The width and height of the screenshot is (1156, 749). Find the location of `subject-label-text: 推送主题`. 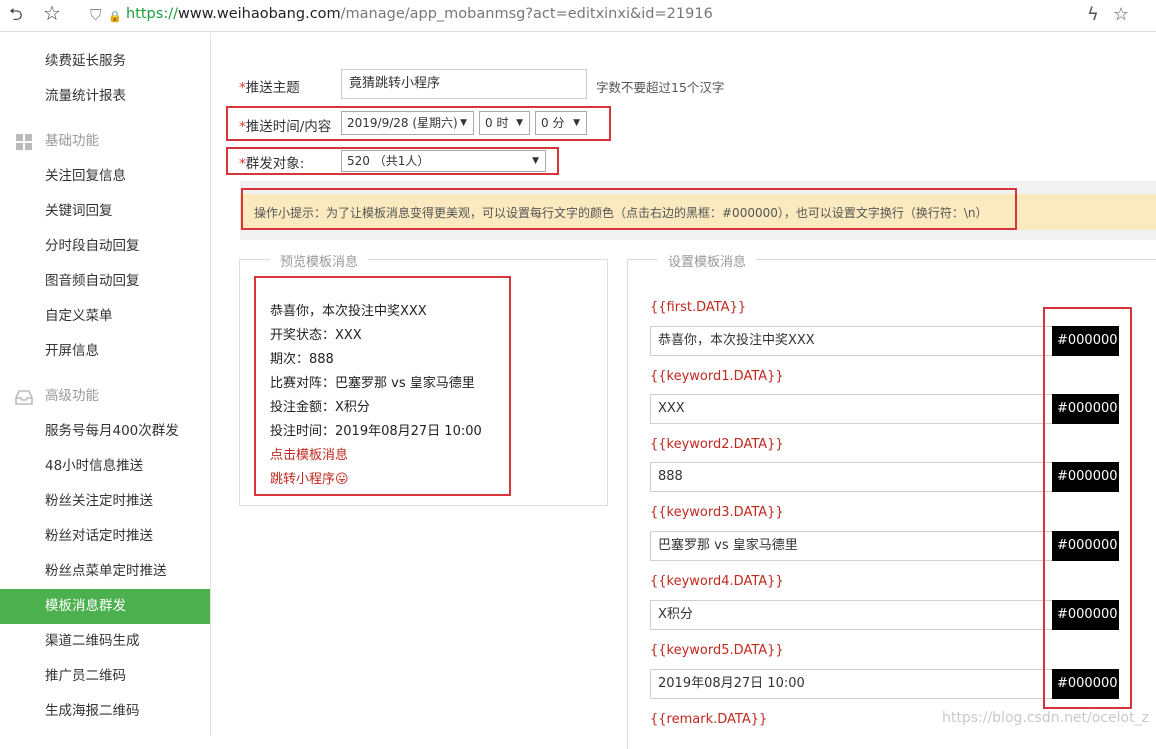

subject-label-text: 推送主题 is located at coordinates (272, 88).